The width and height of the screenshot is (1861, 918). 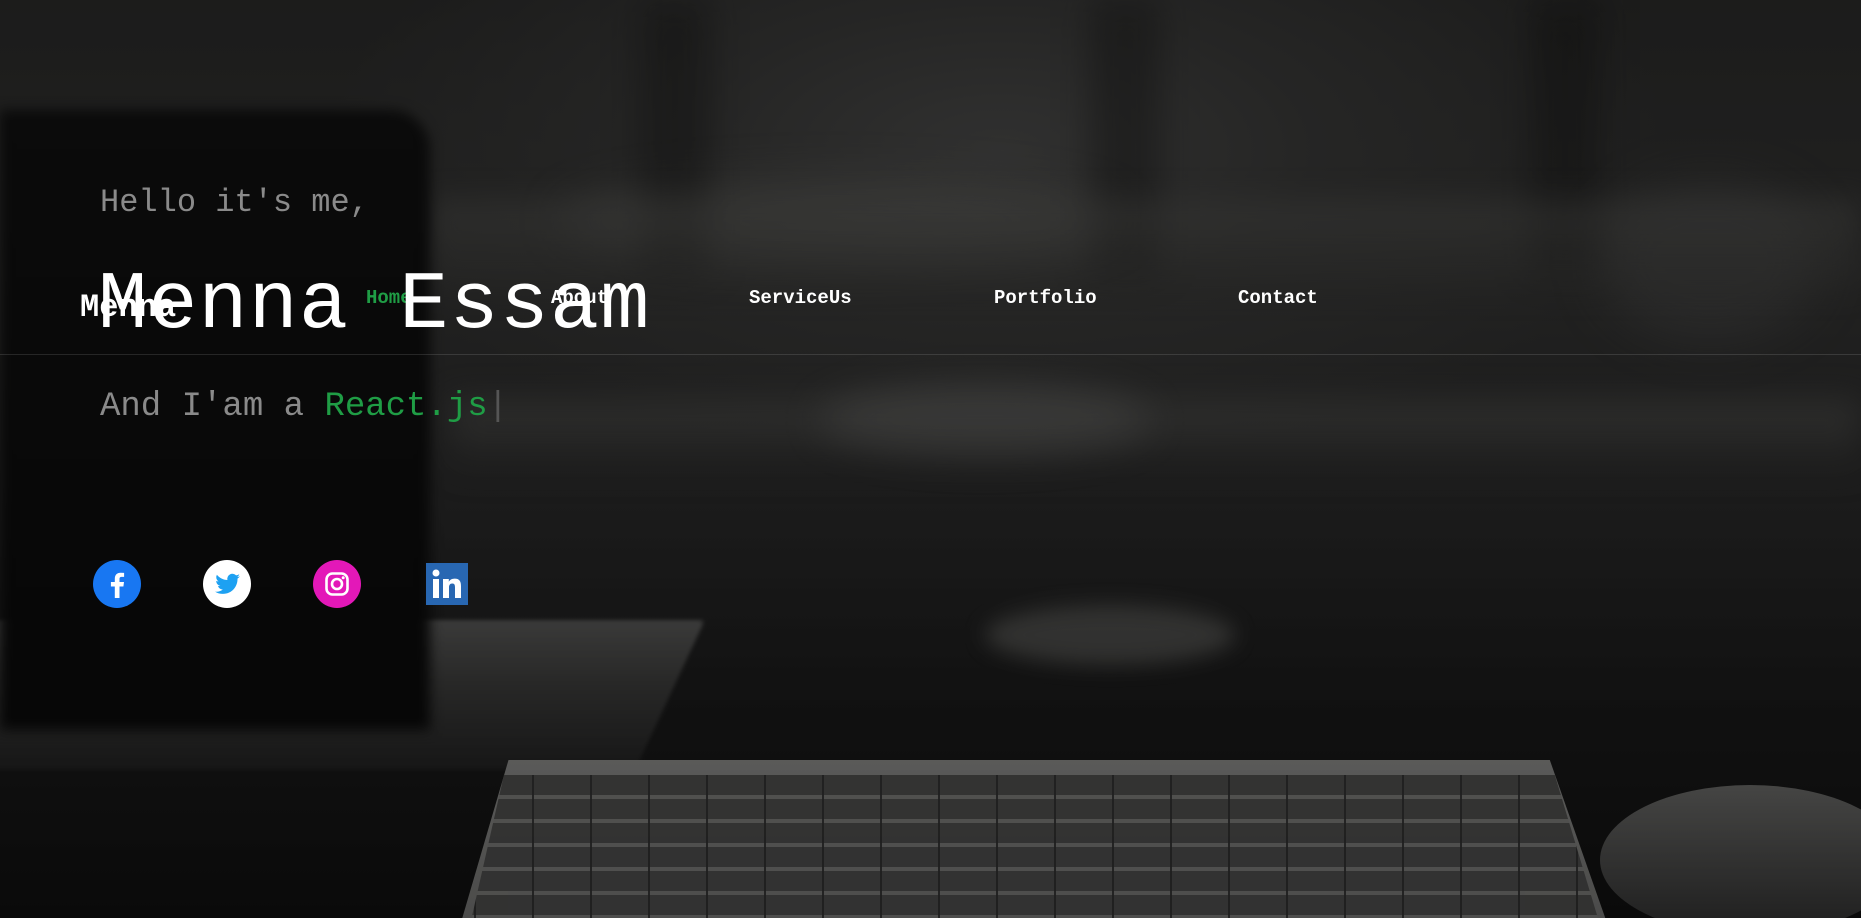 I want to click on hero-role: And I'am a React.js|, so click(x=304, y=407).